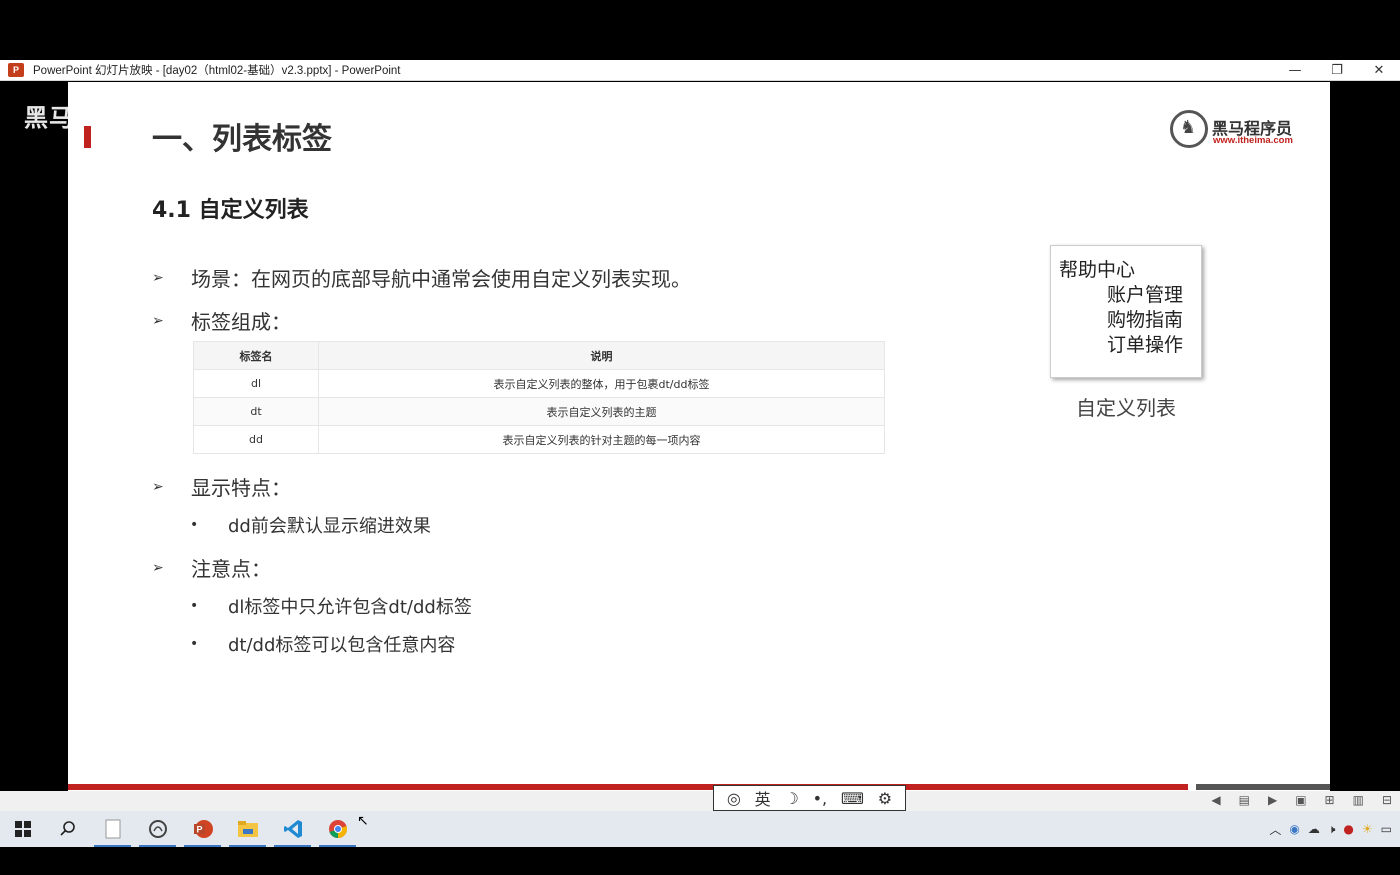 The width and height of the screenshot is (1400, 875). I want to click on sub-bullet-text: dt/dd标签可以包含任意内容, so click(342, 645).